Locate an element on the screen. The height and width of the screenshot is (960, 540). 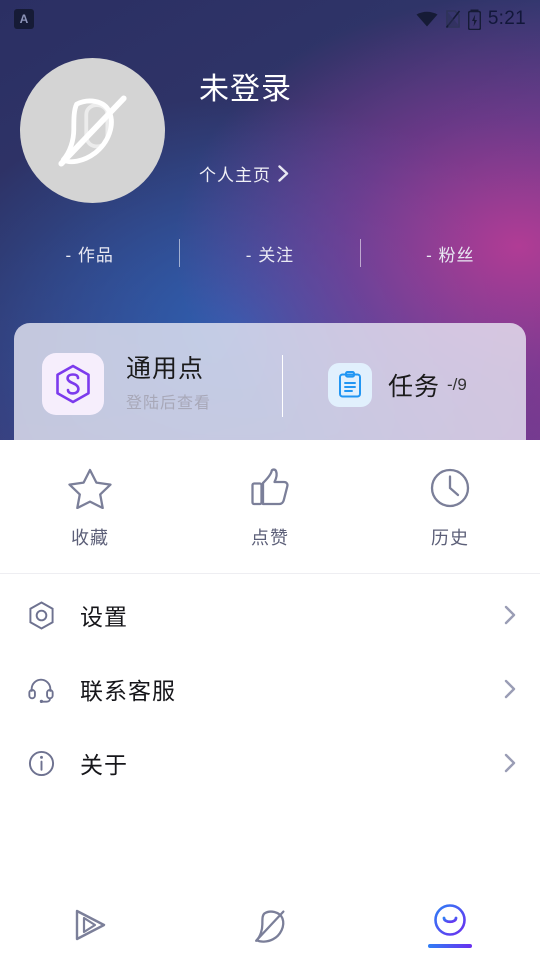
profile-info: 未登录 个人主页 is located at coordinates (245, 122).